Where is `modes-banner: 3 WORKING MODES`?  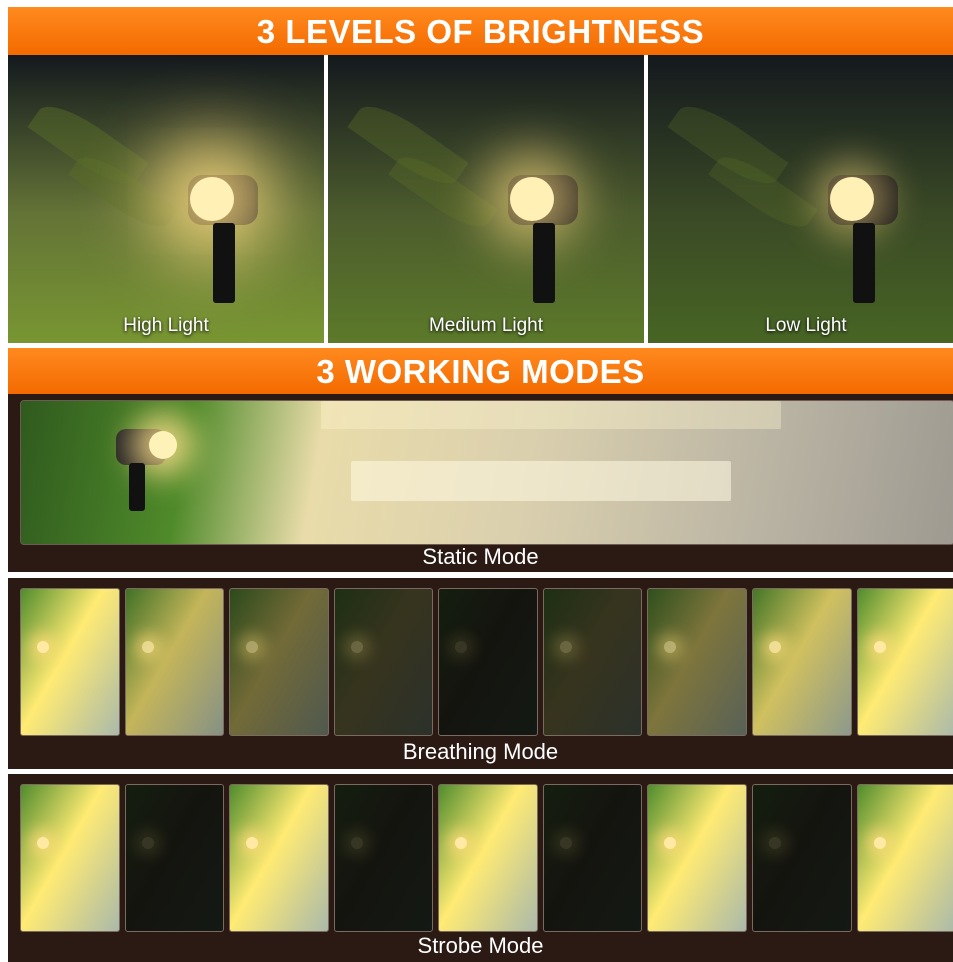
modes-banner: 3 WORKING MODES is located at coordinates (480, 371).